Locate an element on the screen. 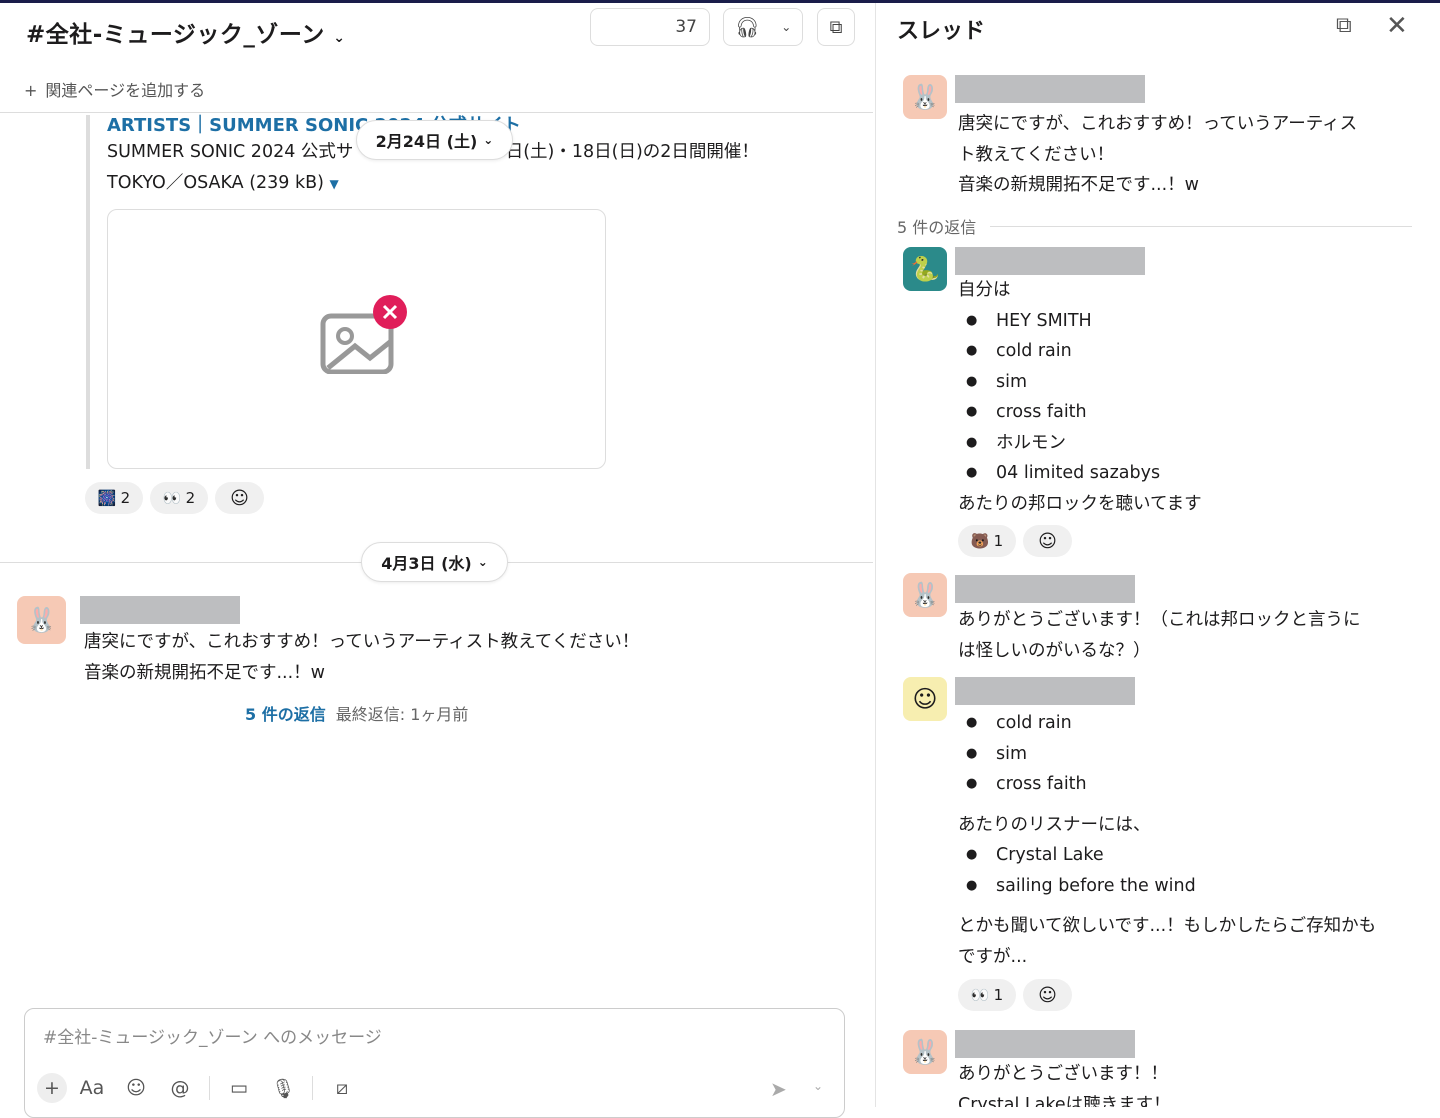  date-divider-pill: 2月24日 (土) ⌄ is located at coordinates (434, 140).